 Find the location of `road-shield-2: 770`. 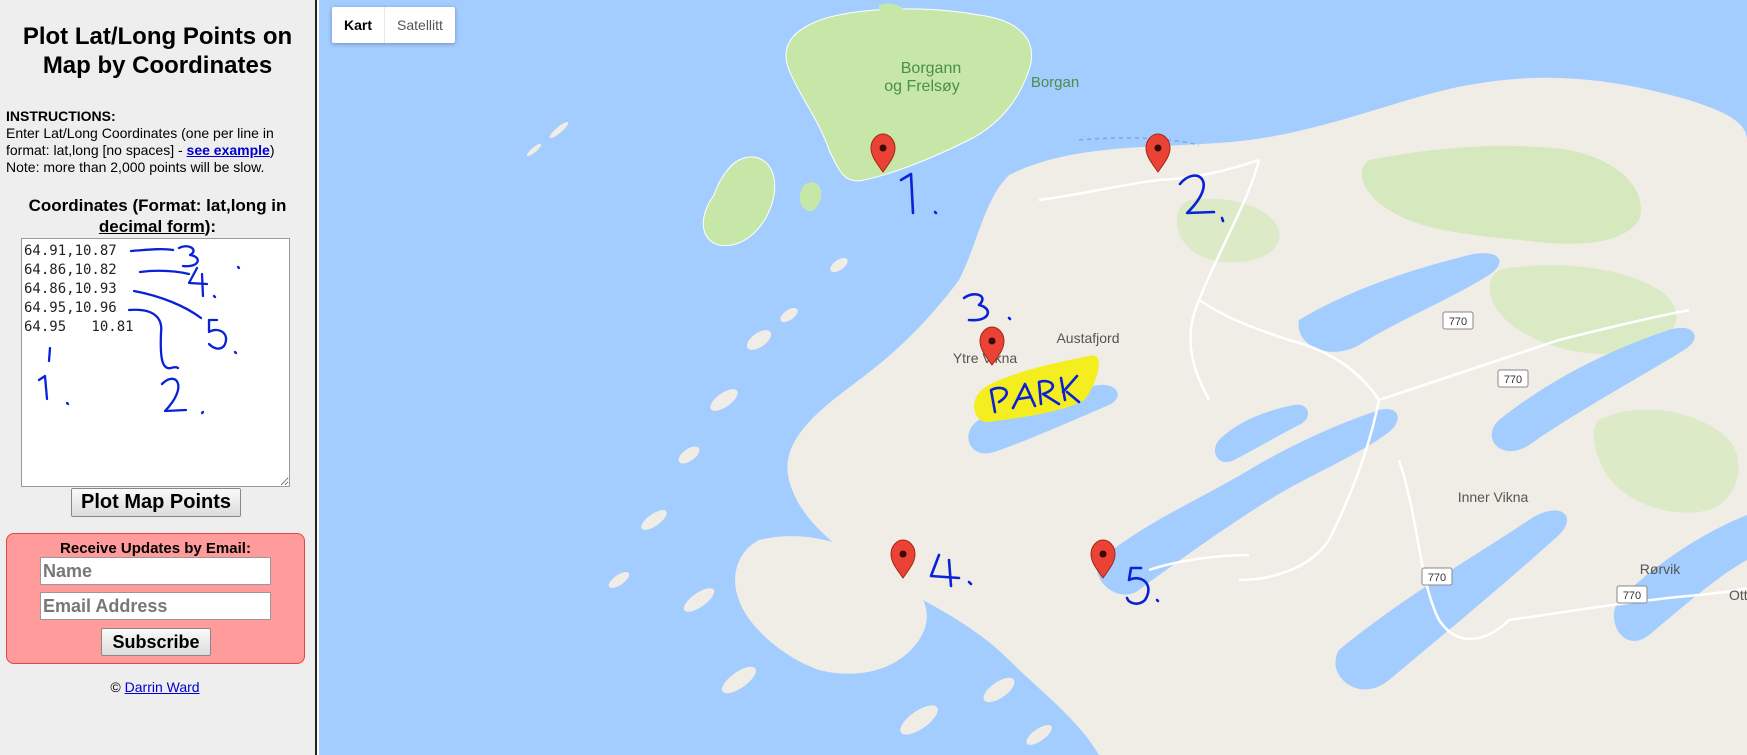

road-shield-2: 770 is located at coordinates (1513, 378).